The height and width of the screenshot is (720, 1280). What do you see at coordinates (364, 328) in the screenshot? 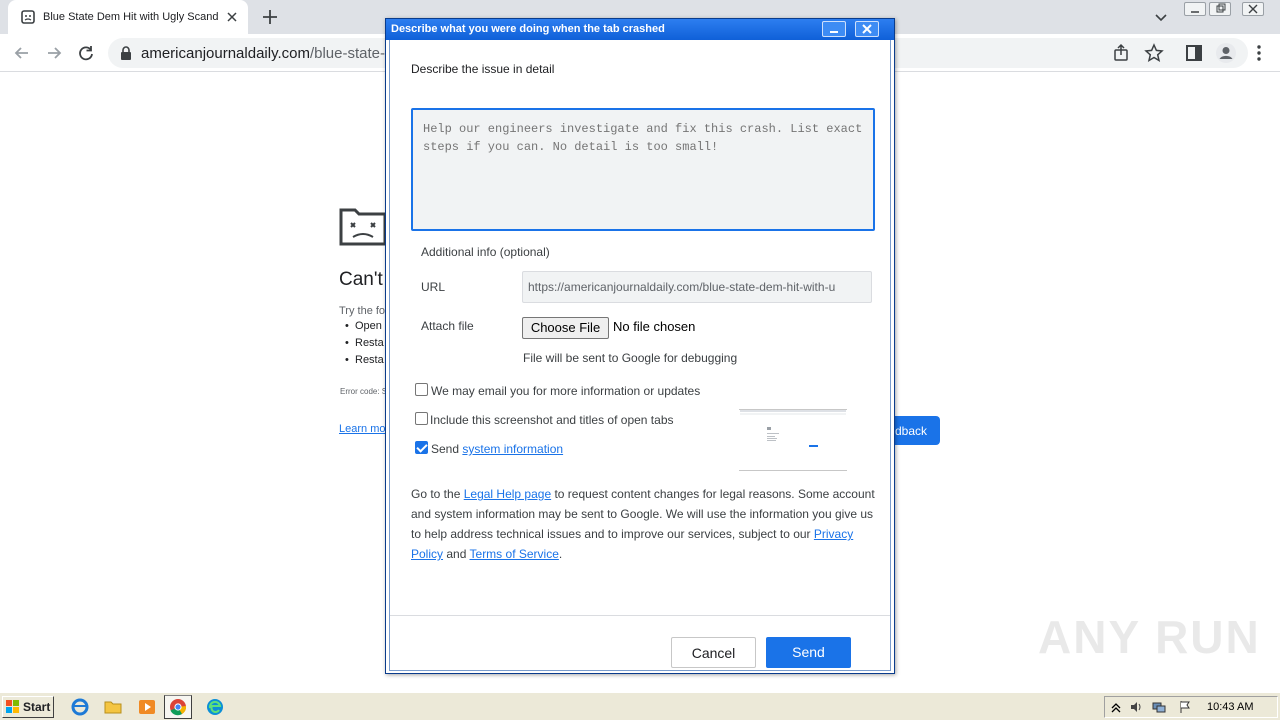
I see `list-item: Open` at bounding box center [364, 328].